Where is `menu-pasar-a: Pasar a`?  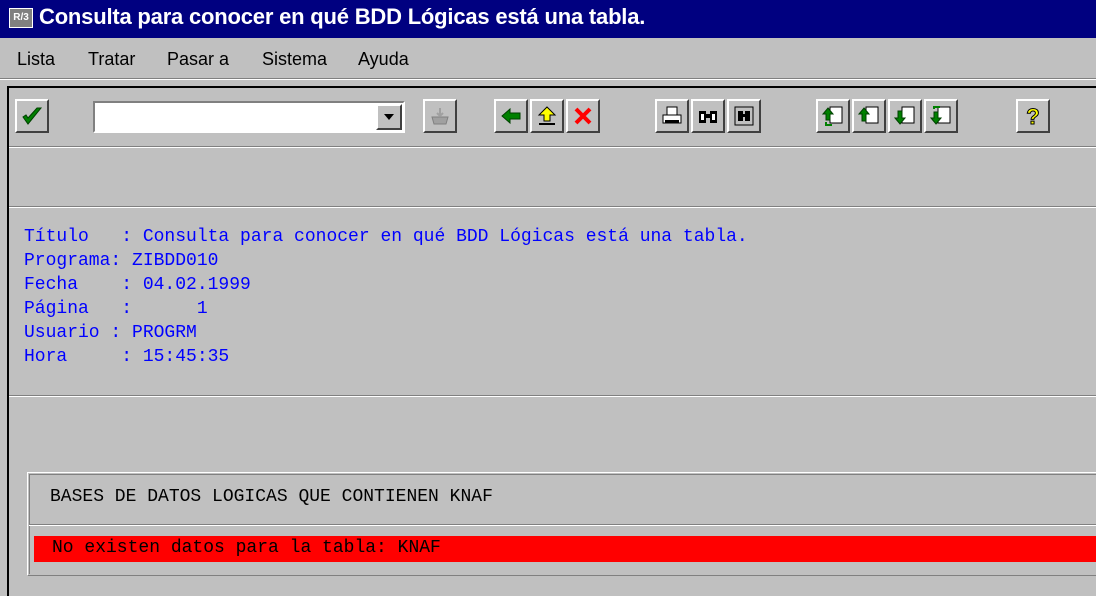 menu-pasar-a: Pasar a is located at coordinates (198, 59).